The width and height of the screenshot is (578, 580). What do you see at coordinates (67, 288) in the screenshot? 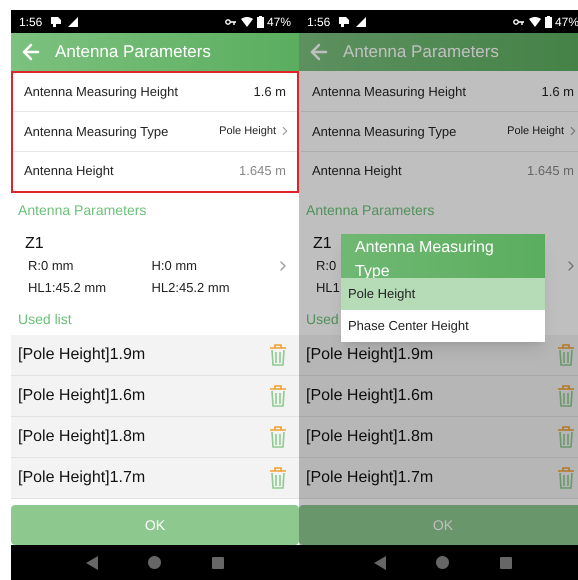
I see `antenna-field: HL1:45.2 mm` at bounding box center [67, 288].